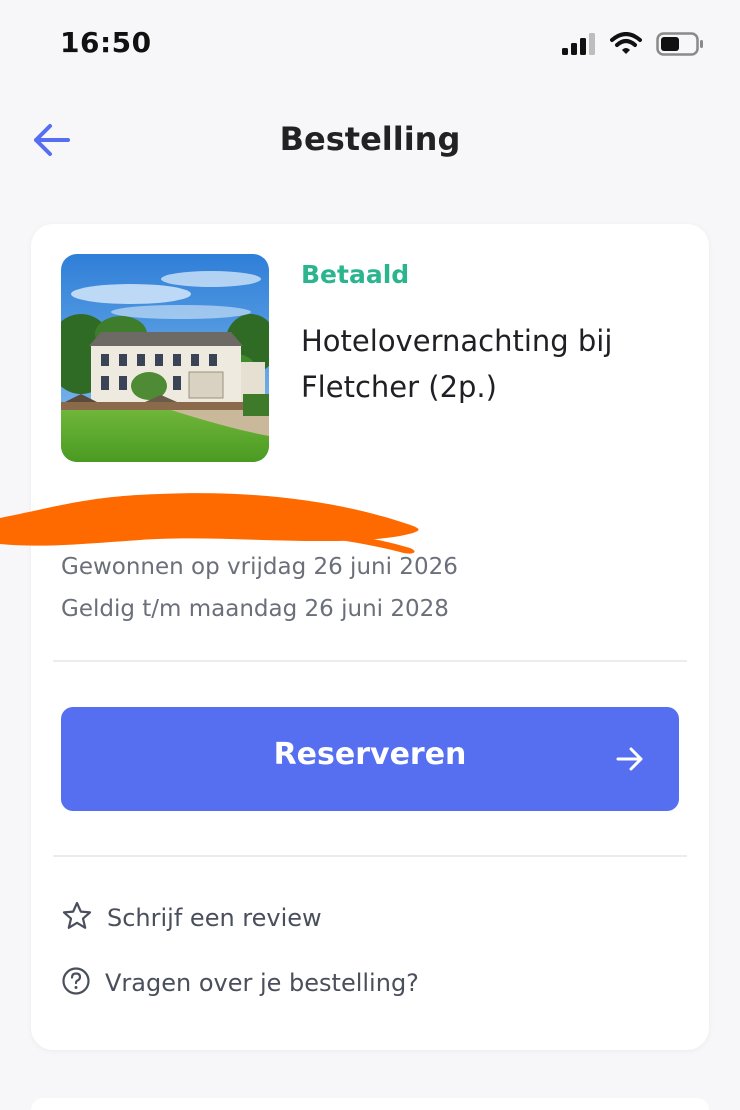 This screenshot has height=1110, width=740. I want to click on status-bar: 16:50, so click(370, 40).